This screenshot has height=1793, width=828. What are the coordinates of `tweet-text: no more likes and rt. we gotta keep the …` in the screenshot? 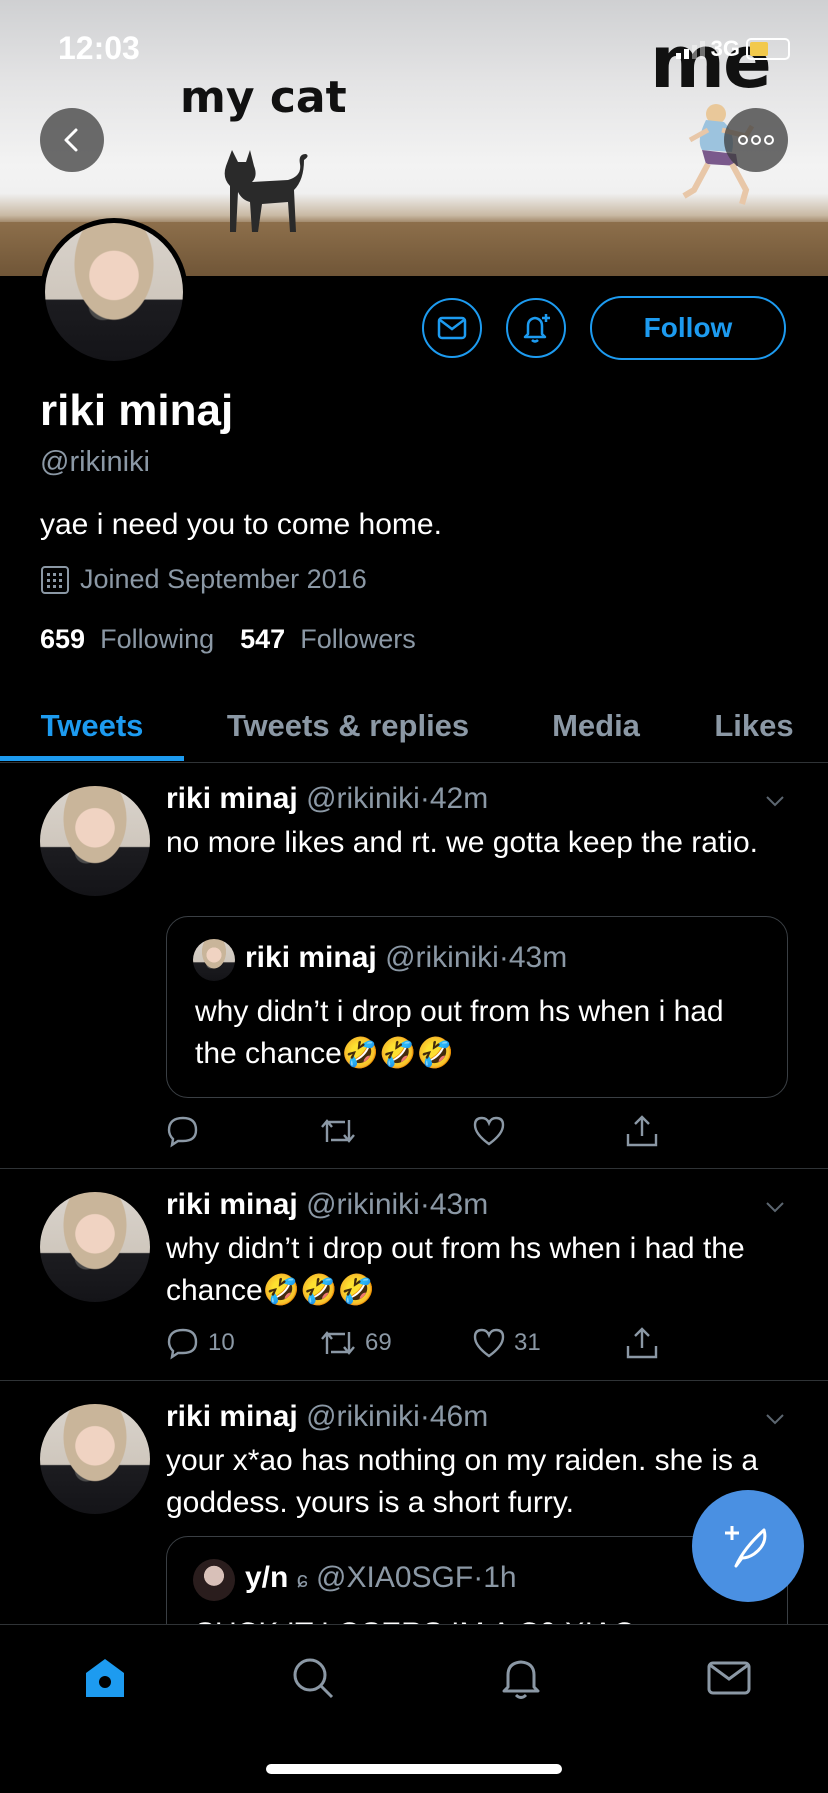 It's located at (462, 842).